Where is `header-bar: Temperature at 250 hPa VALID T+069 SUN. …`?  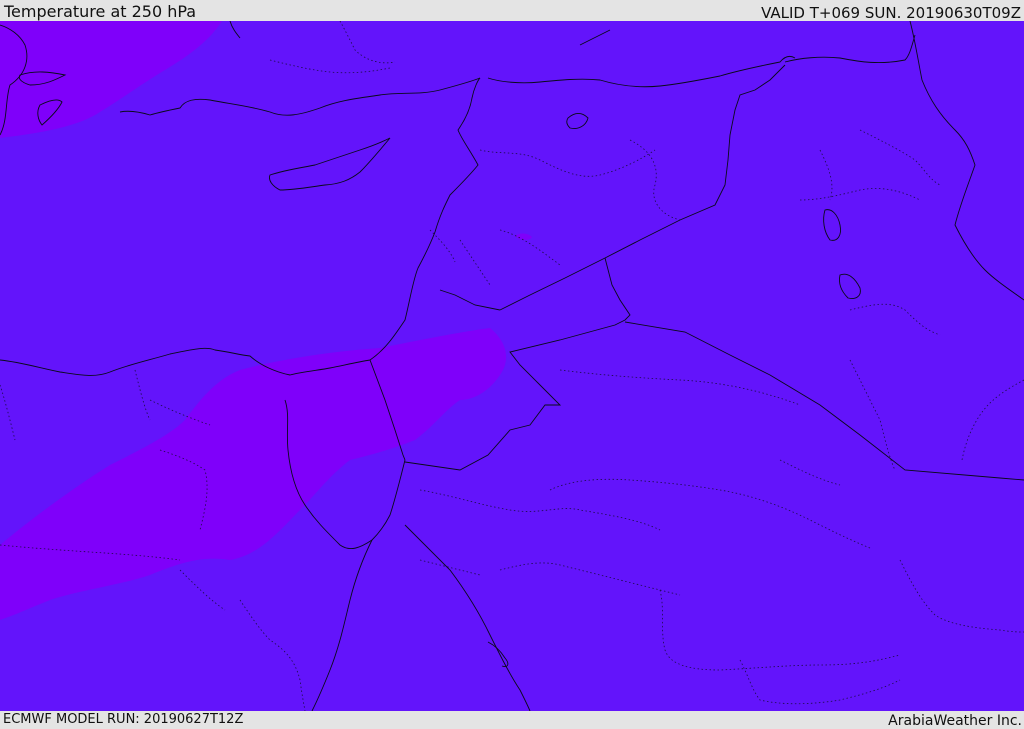 header-bar: Temperature at 250 hPa VALID T+069 SUN. … is located at coordinates (512, 10).